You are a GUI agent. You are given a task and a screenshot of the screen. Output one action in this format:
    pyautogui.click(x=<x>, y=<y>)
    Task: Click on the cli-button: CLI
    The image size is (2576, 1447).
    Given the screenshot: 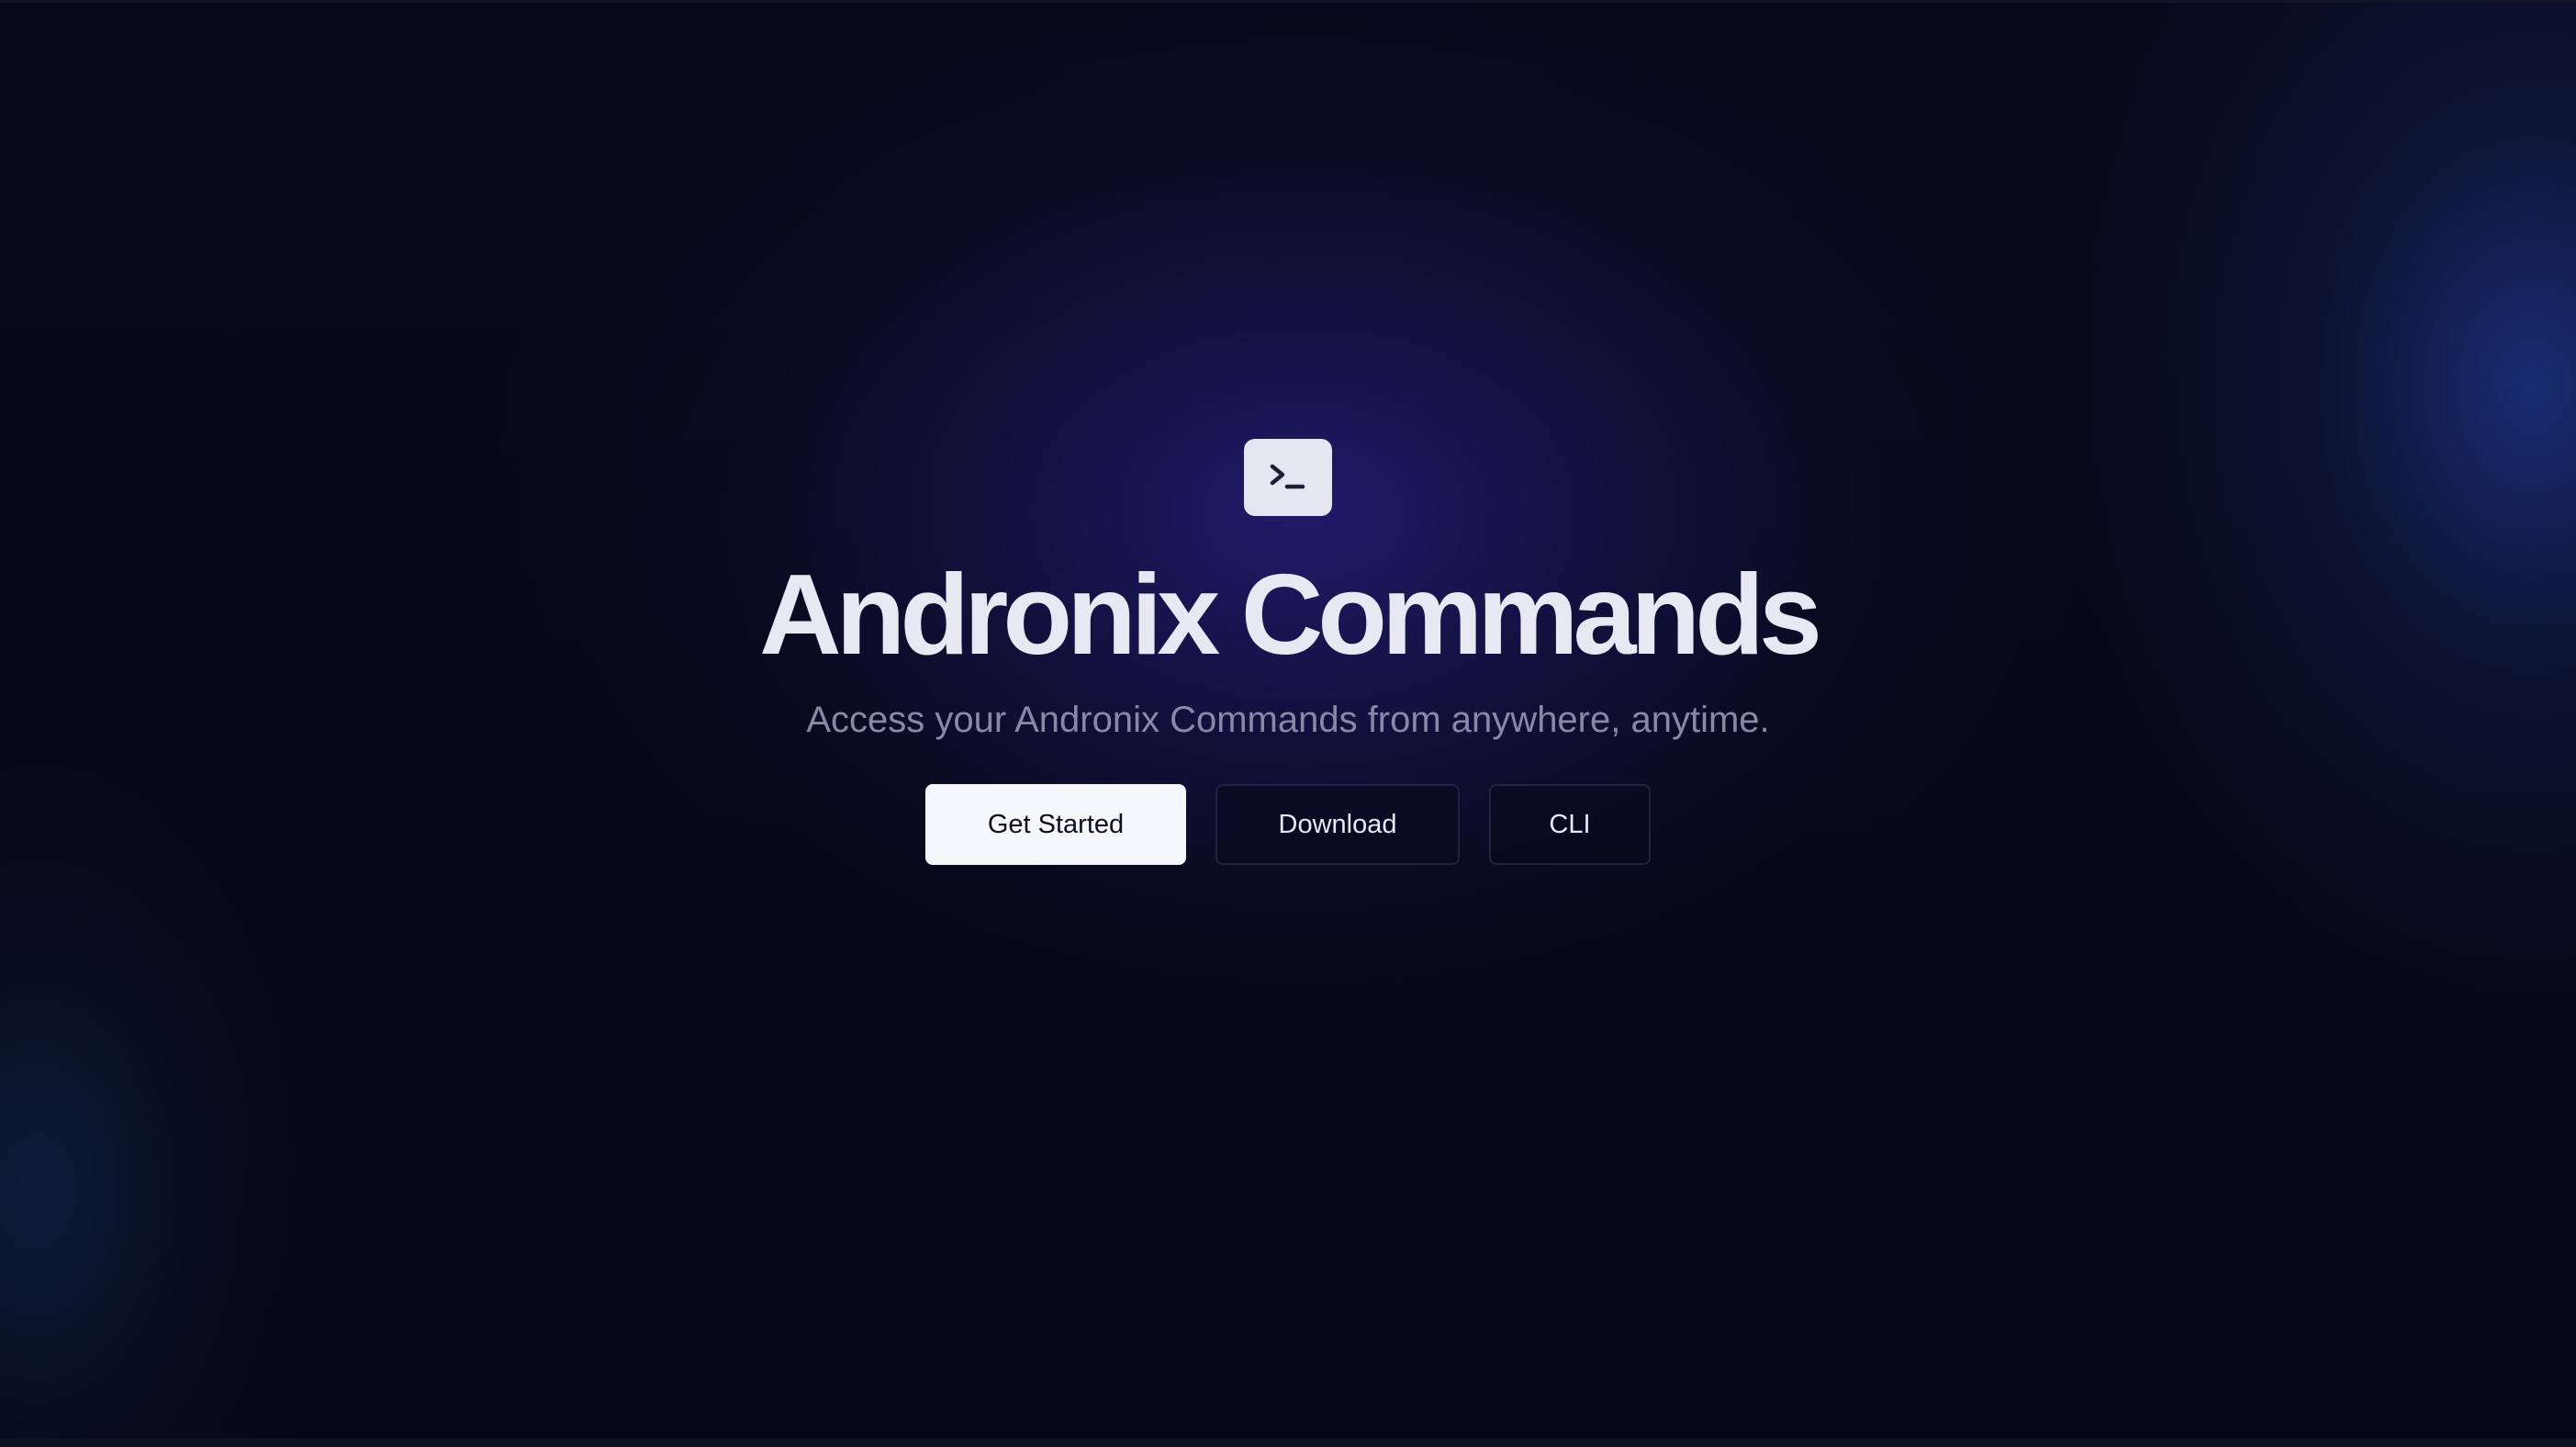 What is the action you would take?
    pyautogui.click(x=1570, y=825)
    